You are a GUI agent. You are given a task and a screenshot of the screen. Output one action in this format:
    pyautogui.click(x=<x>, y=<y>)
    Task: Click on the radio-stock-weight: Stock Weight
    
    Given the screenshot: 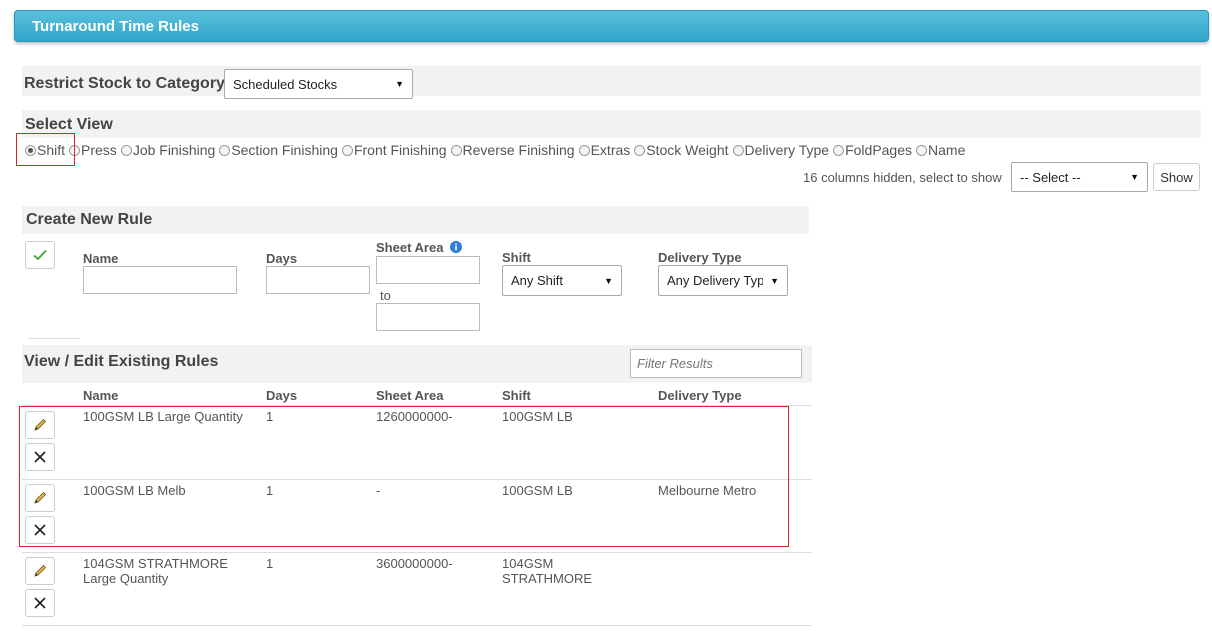 What is the action you would take?
    pyautogui.click(x=679, y=150)
    